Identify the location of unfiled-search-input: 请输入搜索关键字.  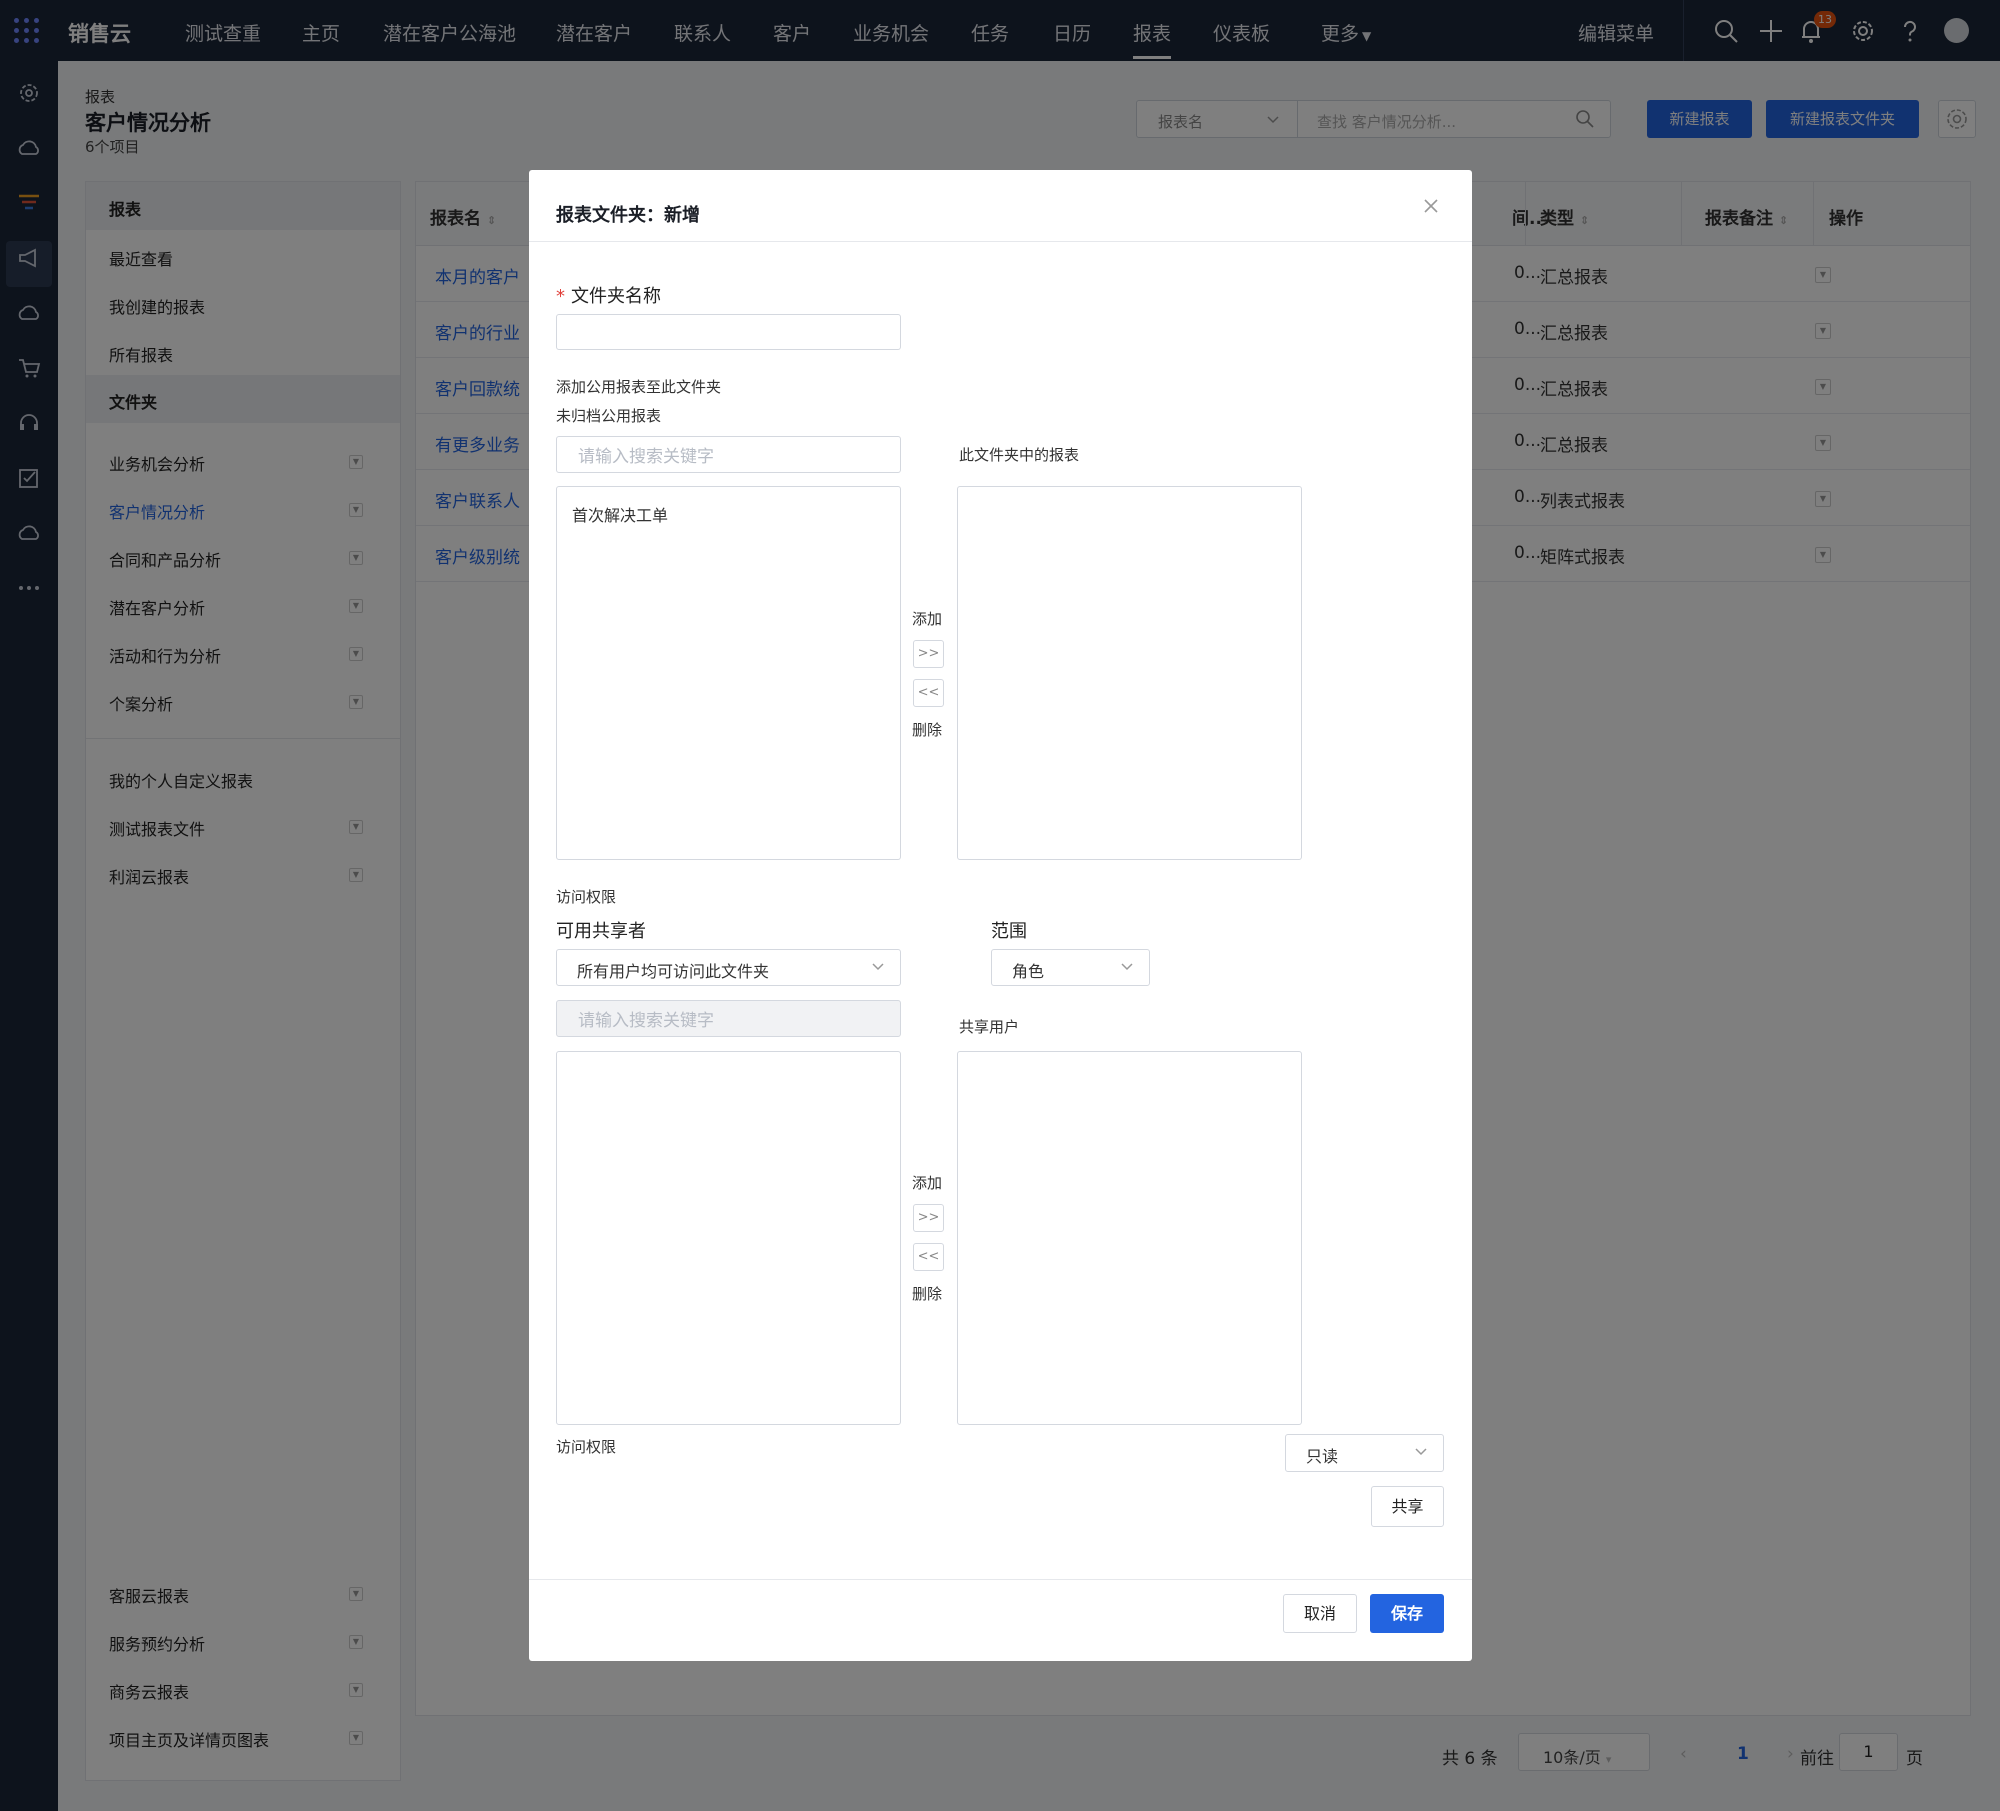
(728, 454).